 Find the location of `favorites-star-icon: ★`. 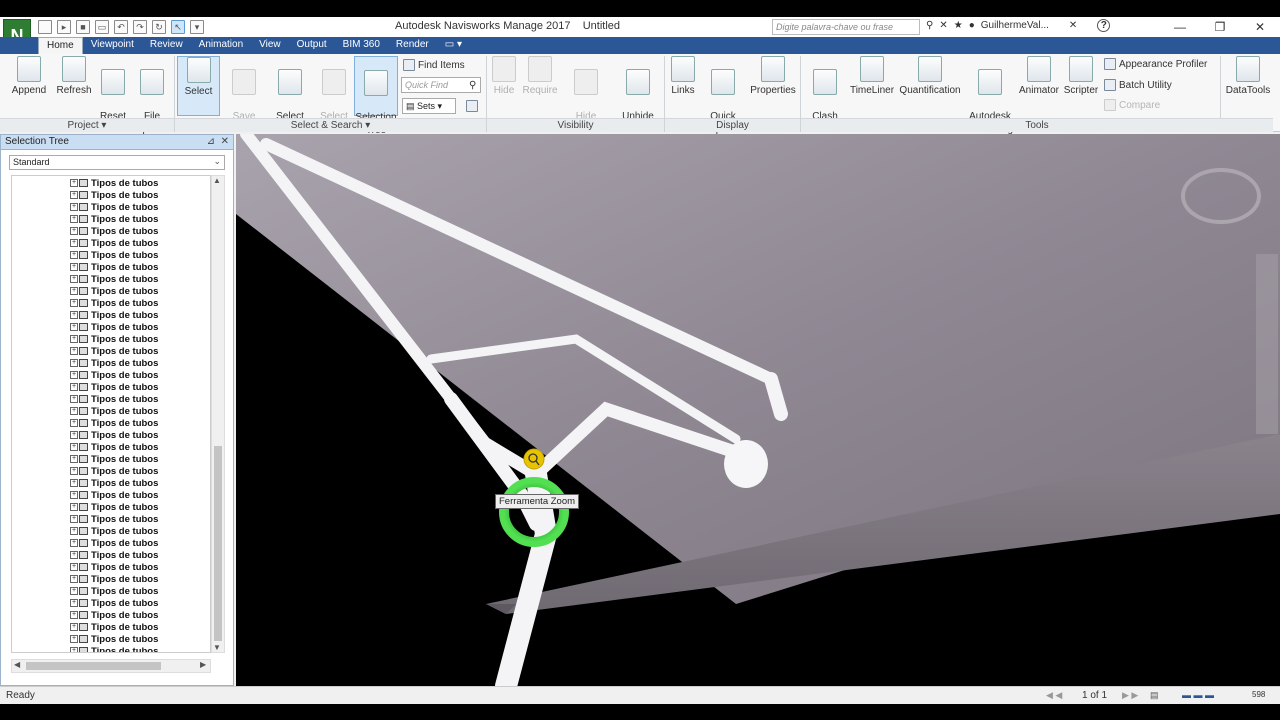

favorites-star-icon: ★ is located at coordinates (958, 25).